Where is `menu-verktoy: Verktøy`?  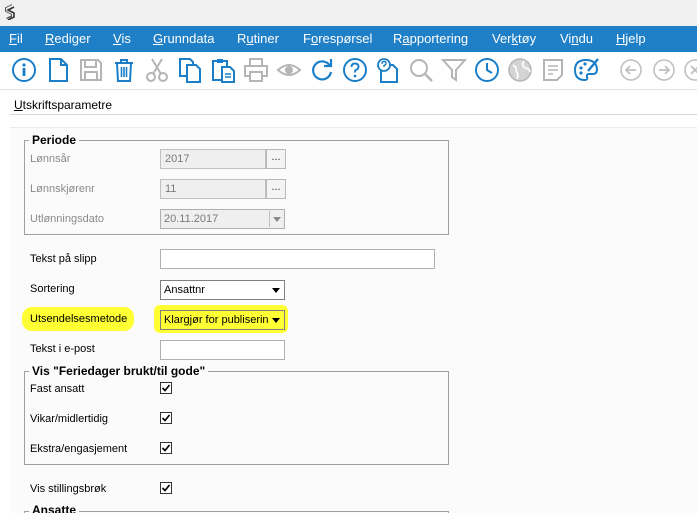 menu-verktoy: Verktøy is located at coordinates (514, 39).